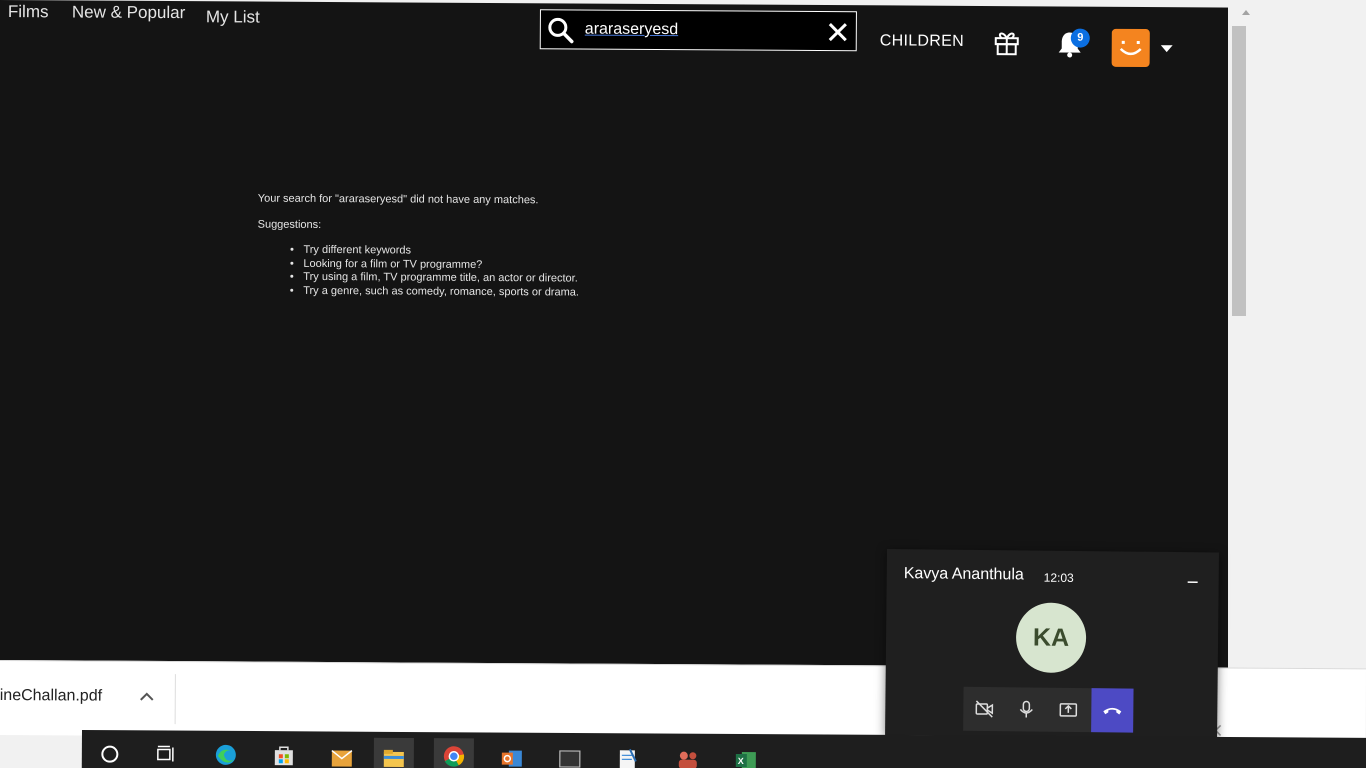  I want to click on chrome-icon, so click(454, 756).